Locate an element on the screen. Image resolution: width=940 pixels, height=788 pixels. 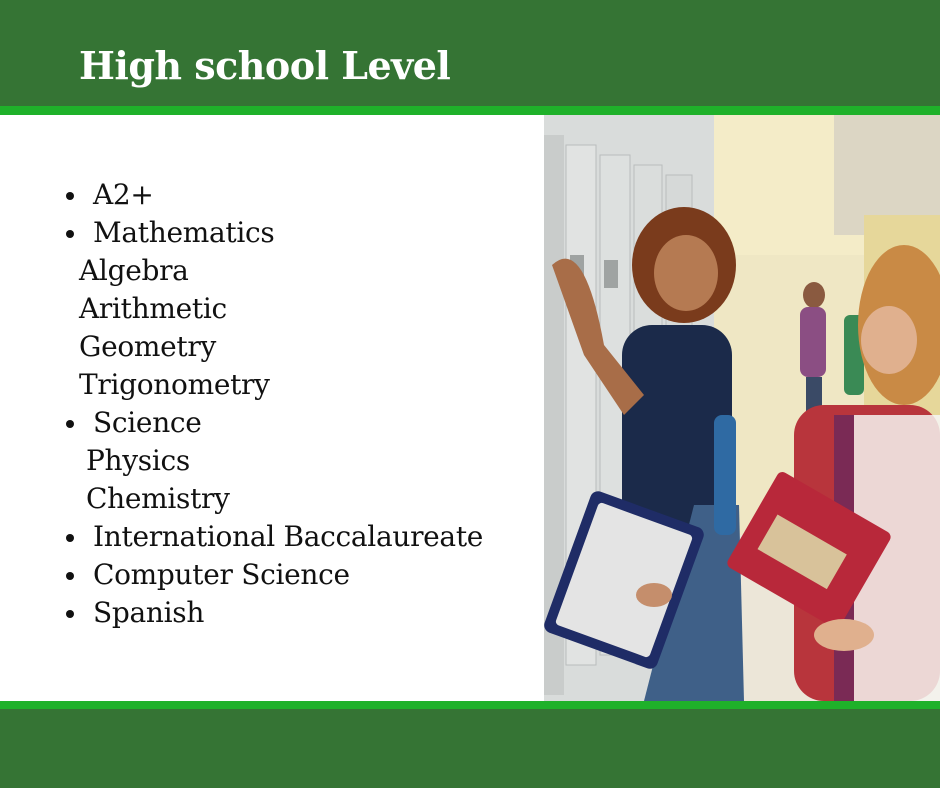
list-item: Science is located at coordinates (273, 423).